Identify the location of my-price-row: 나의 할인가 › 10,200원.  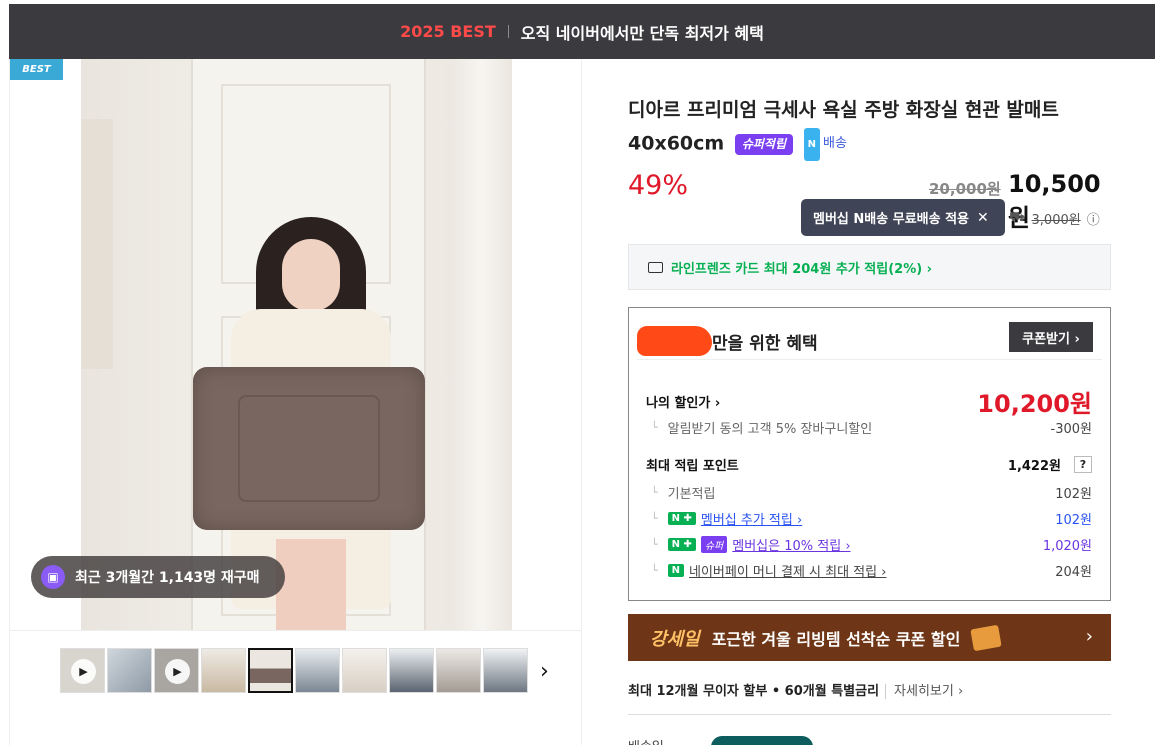
(869, 401).